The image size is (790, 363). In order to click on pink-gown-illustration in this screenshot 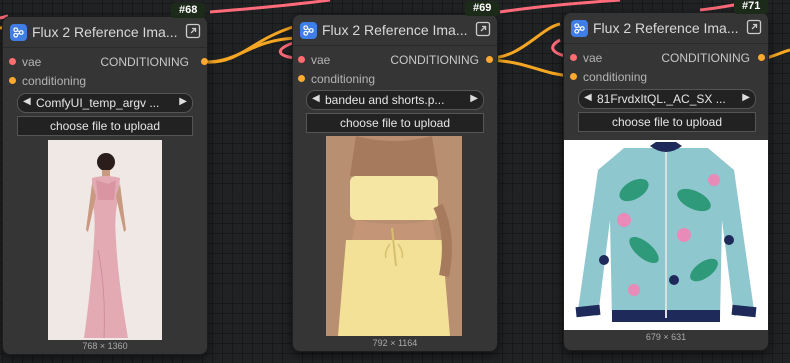, I will do `click(105, 240)`.